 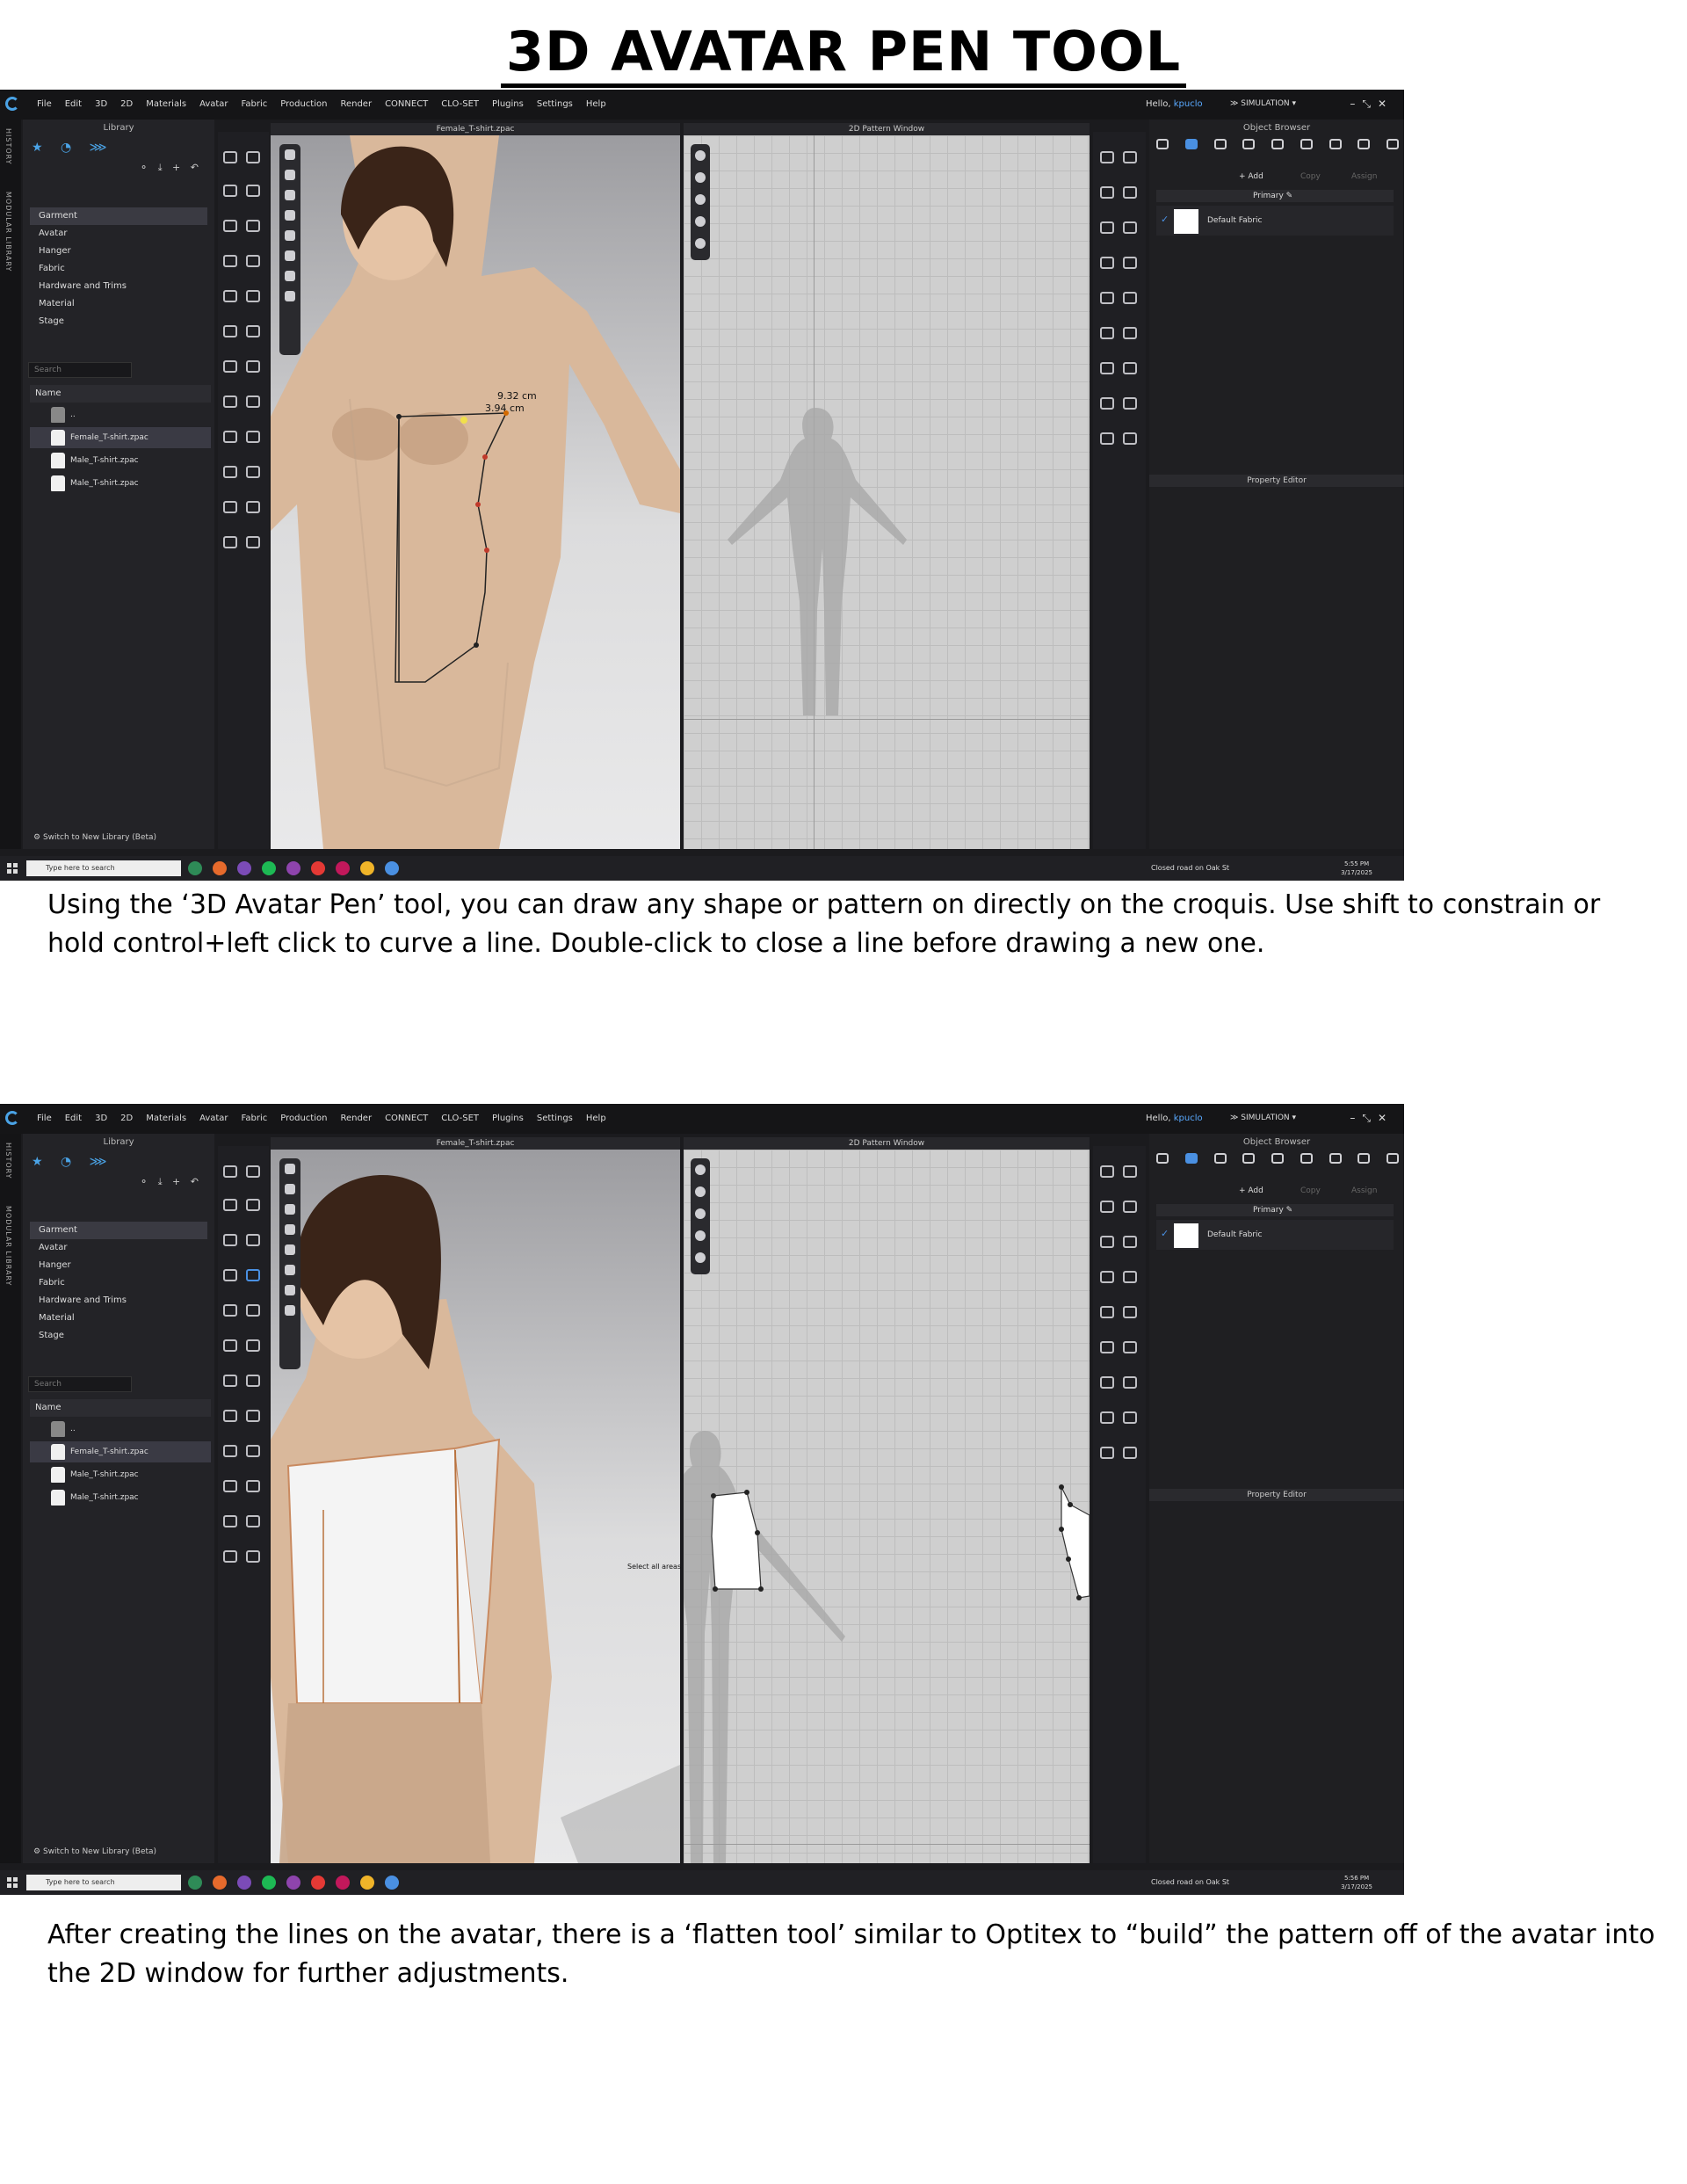 What do you see at coordinates (367, 1883) in the screenshot?
I see `file-explorer-icon` at bounding box center [367, 1883].